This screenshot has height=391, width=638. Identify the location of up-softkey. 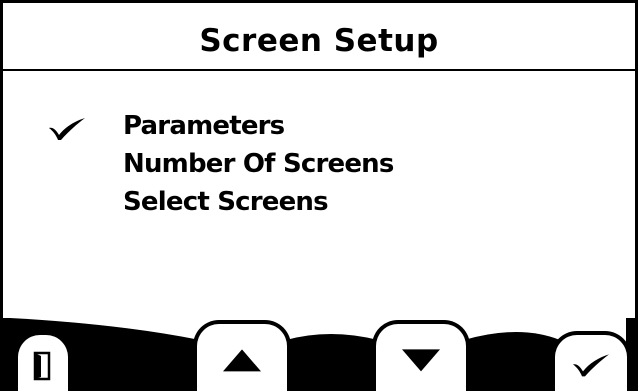
(242, 355).